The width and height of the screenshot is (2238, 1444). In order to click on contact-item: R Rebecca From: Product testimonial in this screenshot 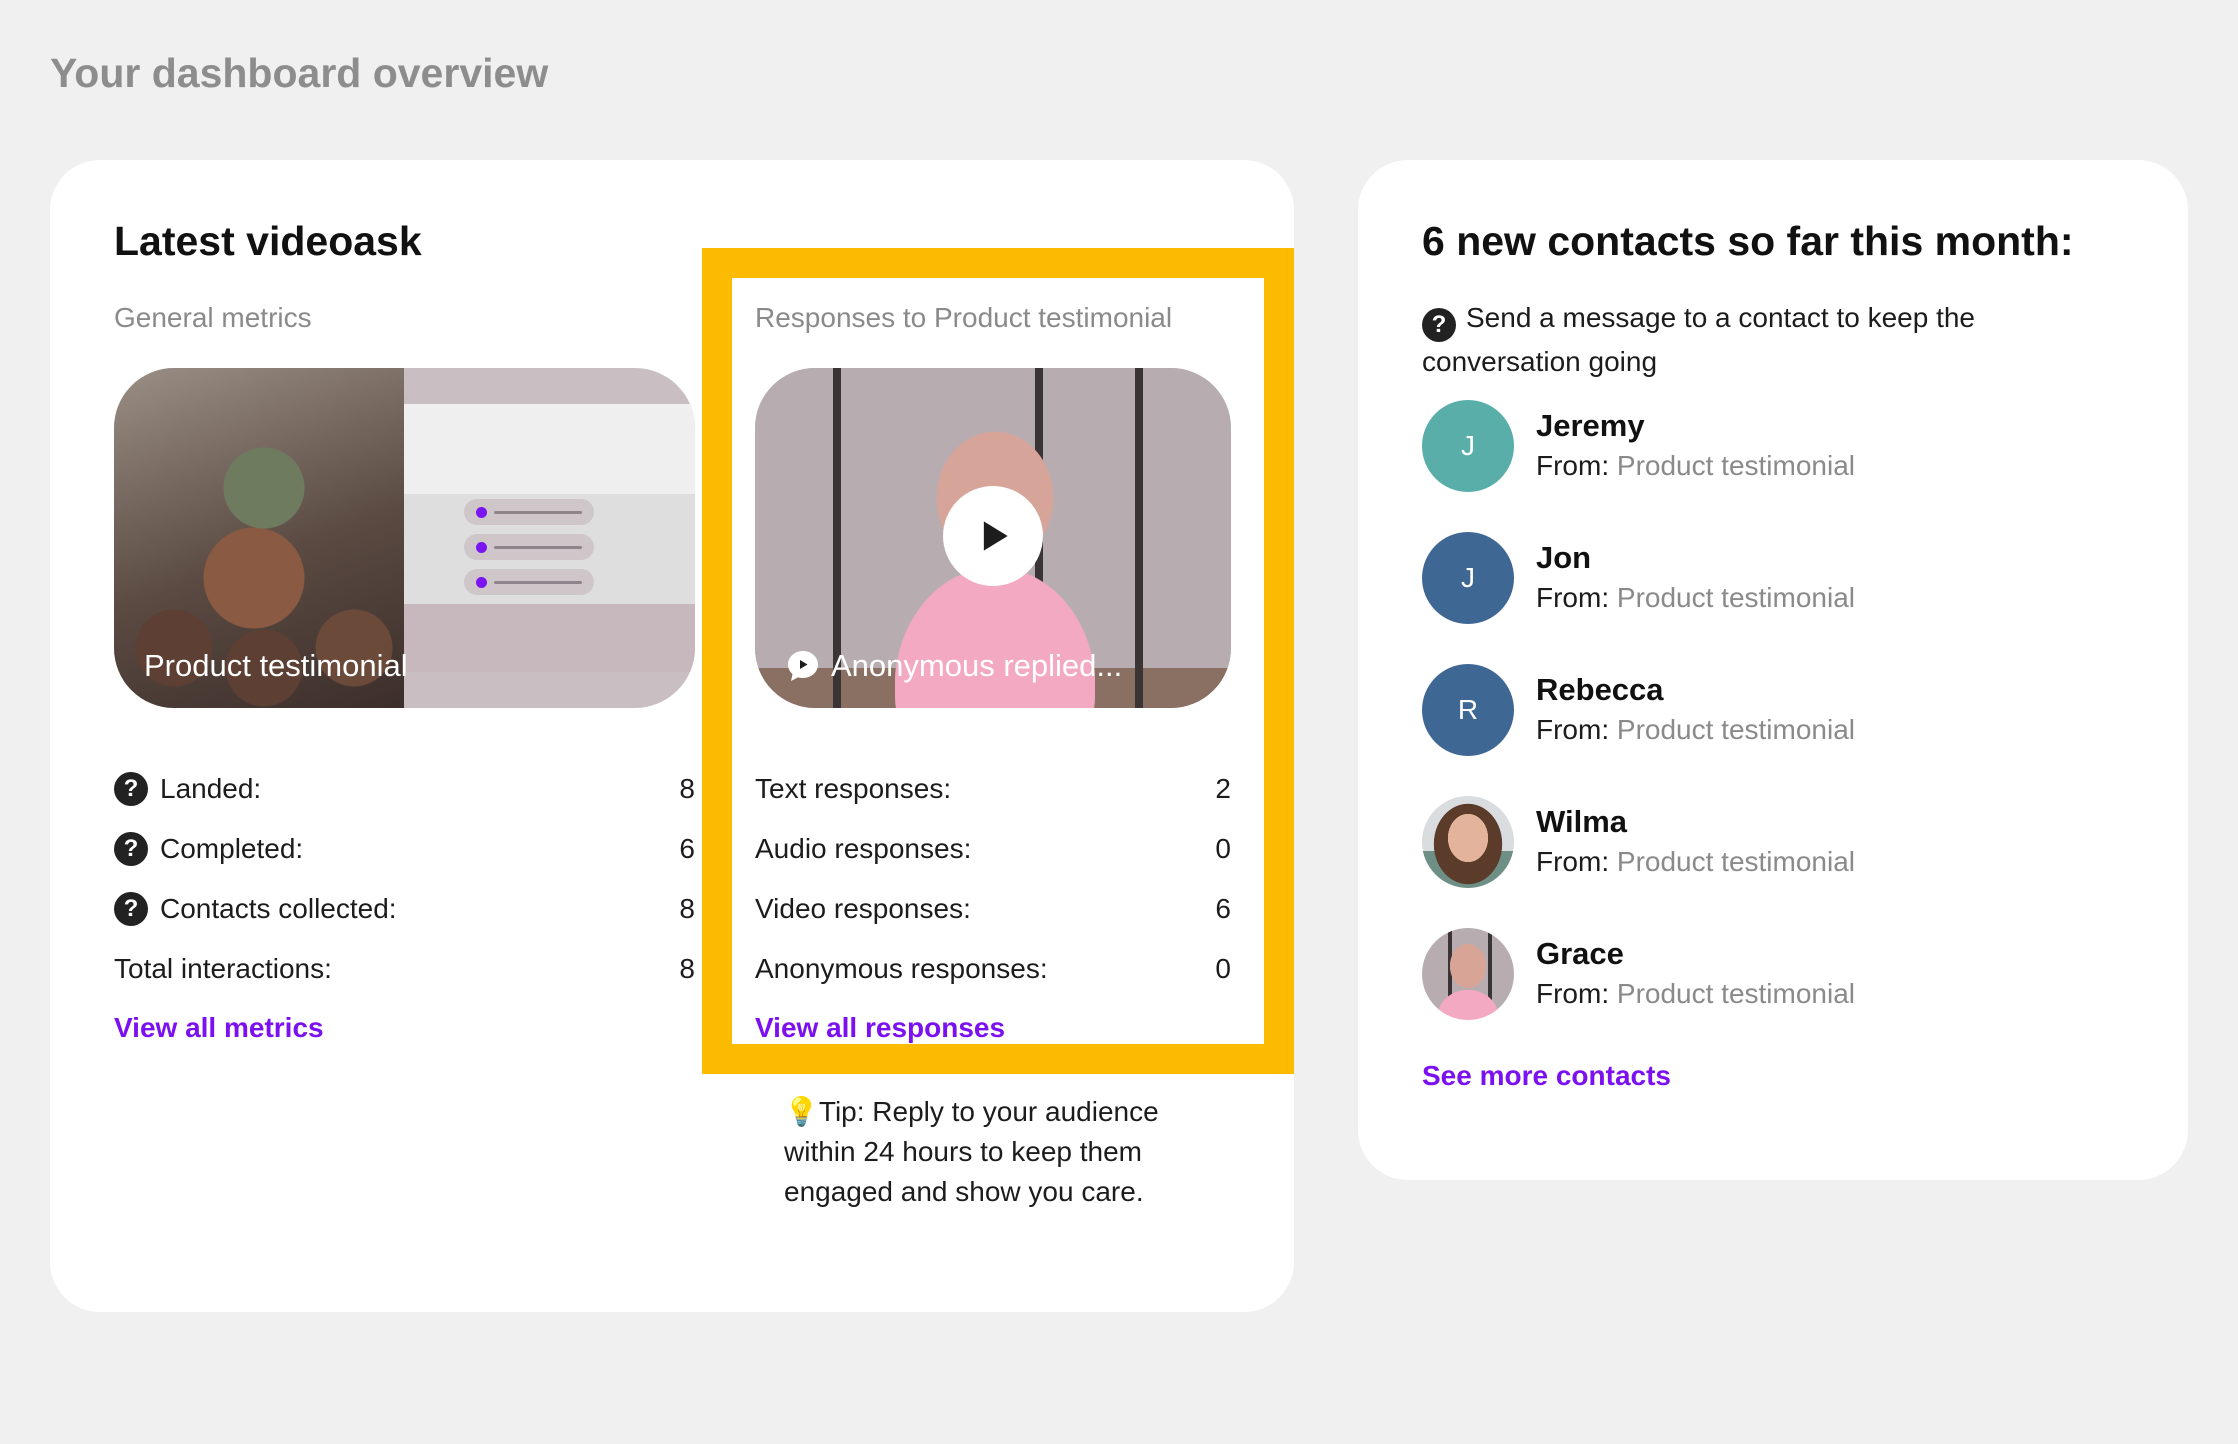, I will do `click(1772, 710)`.